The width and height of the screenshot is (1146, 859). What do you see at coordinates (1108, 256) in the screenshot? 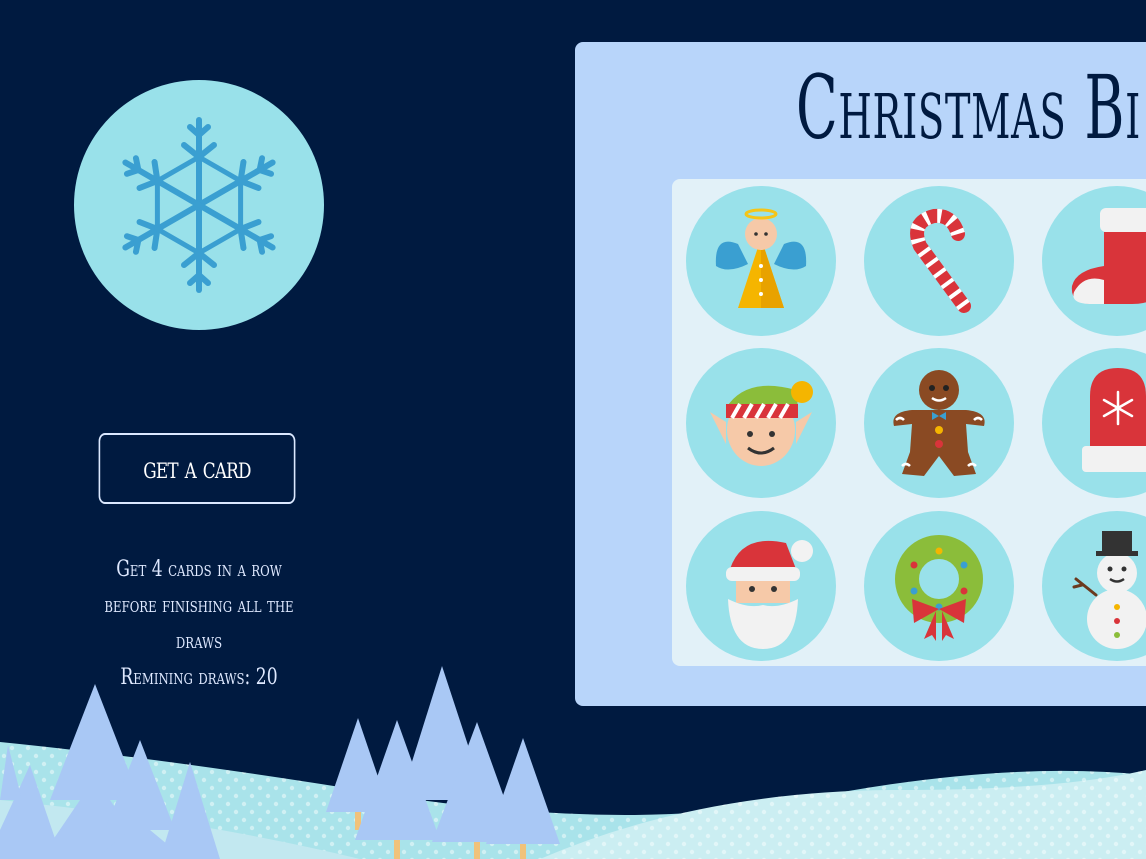
I see `stocking-icon` at bounding box center [1108, 256].